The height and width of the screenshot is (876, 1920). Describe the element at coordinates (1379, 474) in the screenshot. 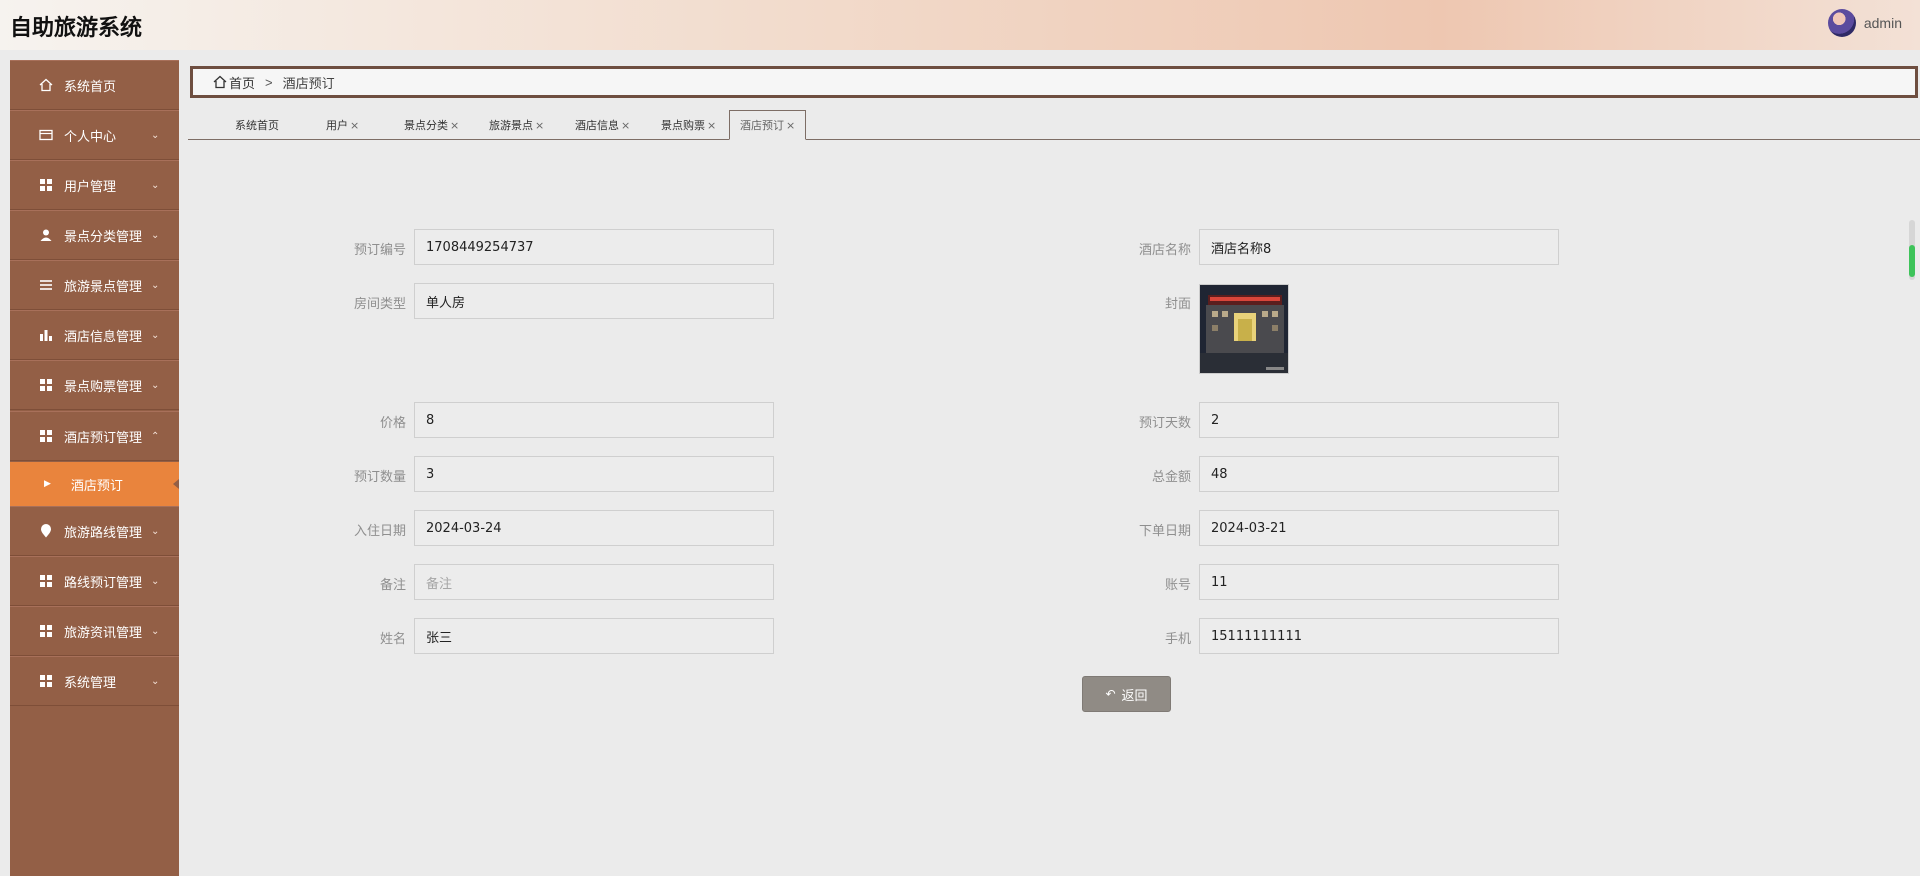

I see `total-field: 48` at that location.